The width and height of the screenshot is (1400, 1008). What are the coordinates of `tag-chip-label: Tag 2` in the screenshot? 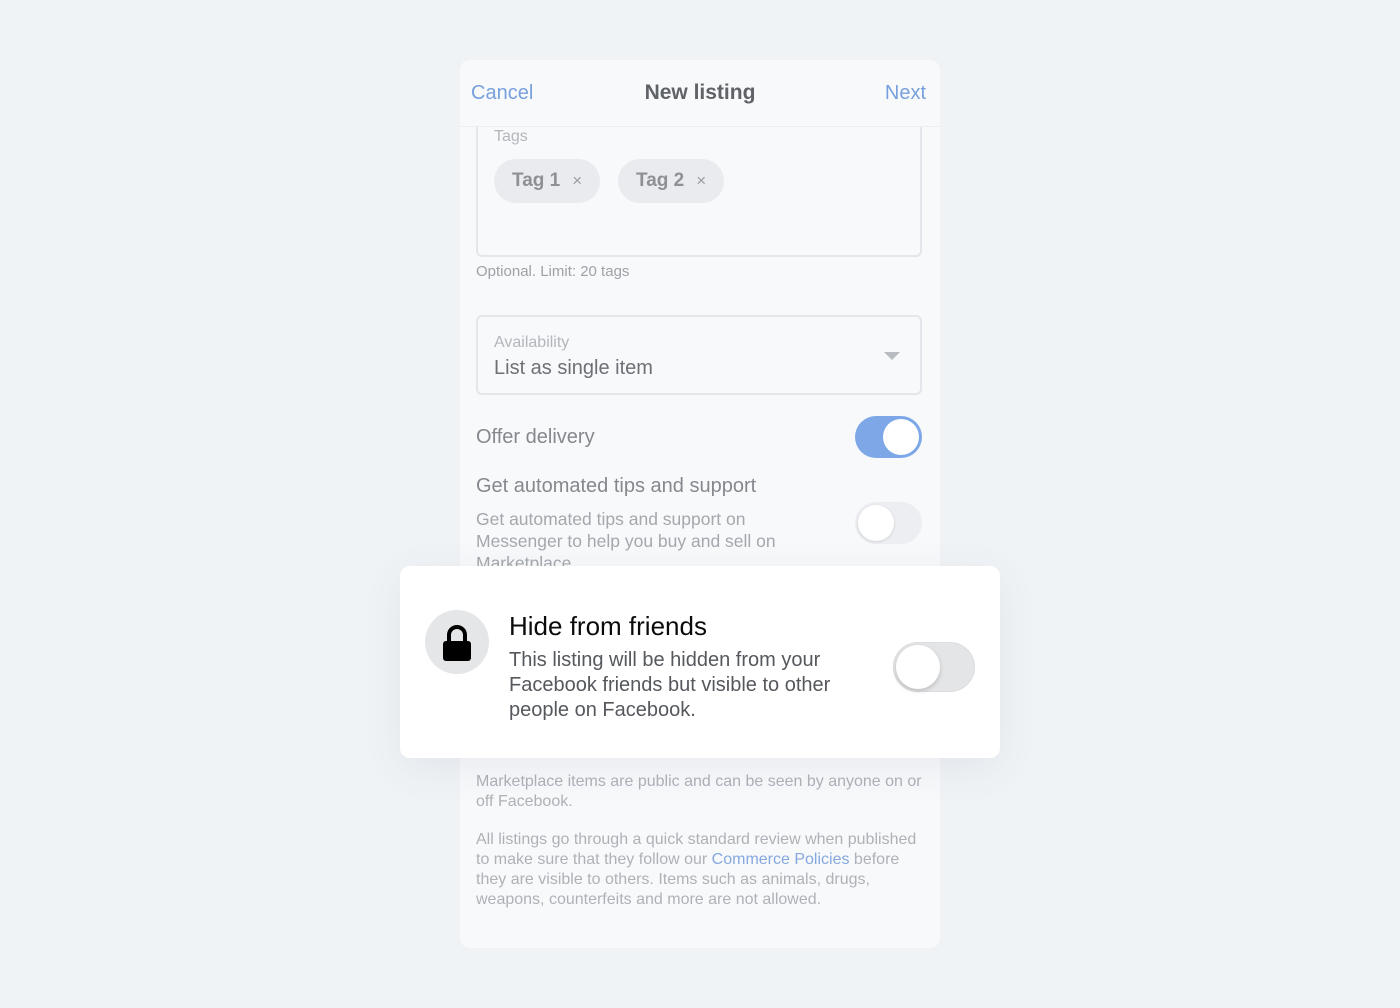 It's located at (660, 180).